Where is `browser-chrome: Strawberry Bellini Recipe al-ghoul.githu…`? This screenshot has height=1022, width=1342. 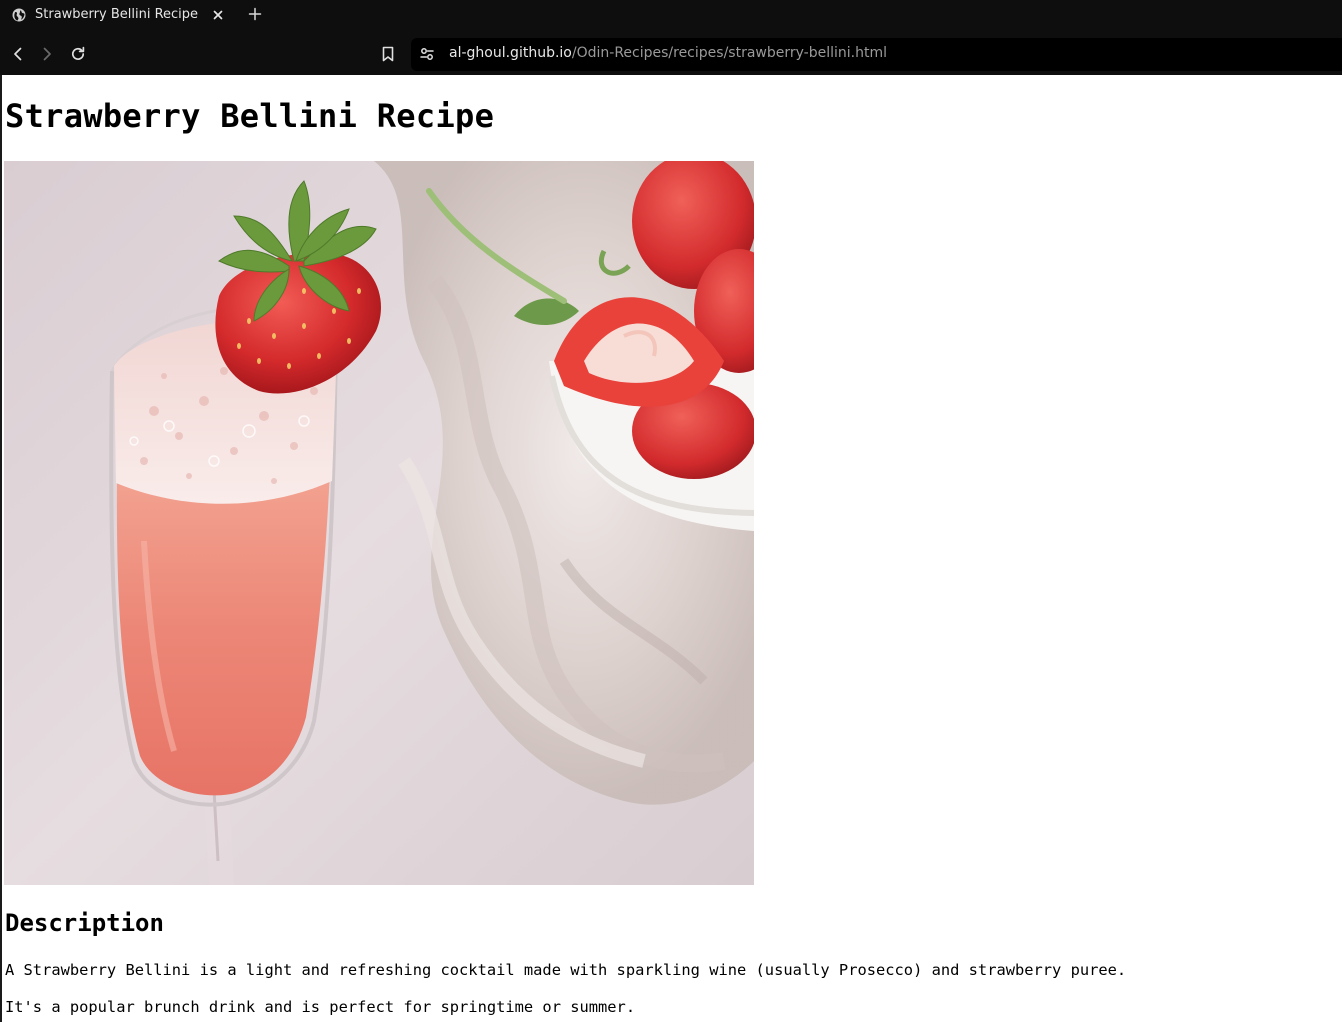
browser-chrome: Strawberry Bellini Recipe al-ghoul.githu… is located at coordinates (671, 37).